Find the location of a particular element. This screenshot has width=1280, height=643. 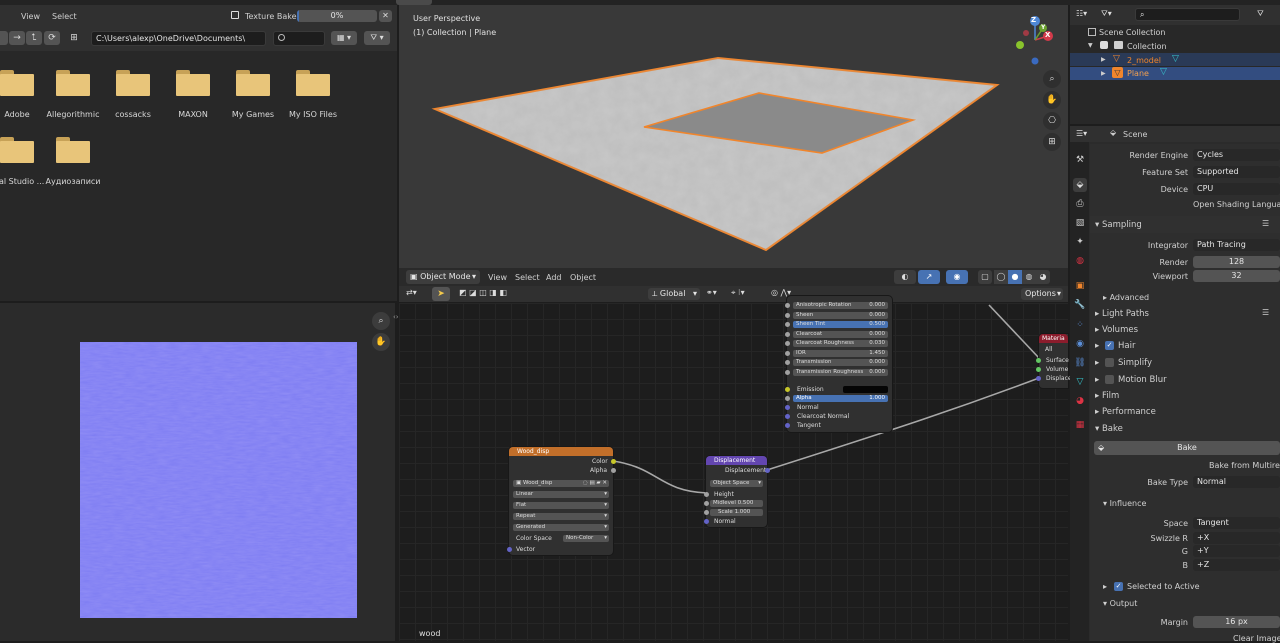

navigation-gizmo is located at coordinates (1037, 42).